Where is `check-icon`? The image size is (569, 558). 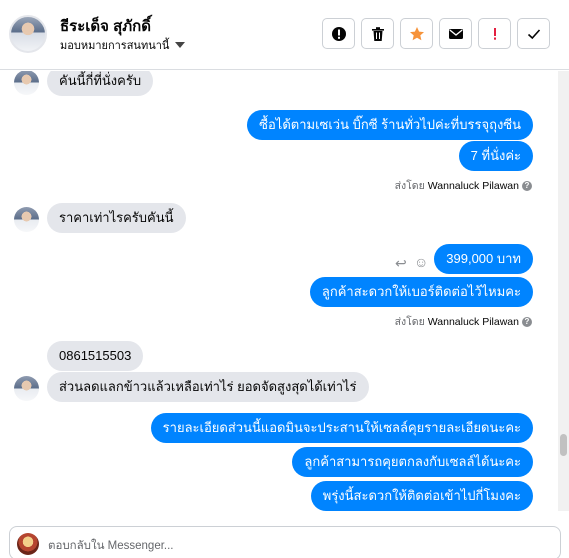 check-icon is located at coordinates (533, 33).